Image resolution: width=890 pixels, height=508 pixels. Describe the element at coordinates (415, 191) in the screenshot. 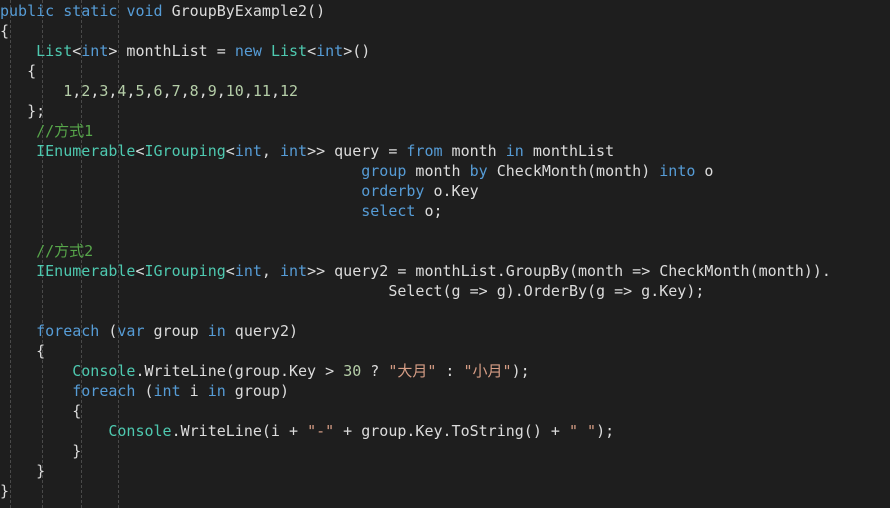

I see `code-line: orderby o.Key` at that location.